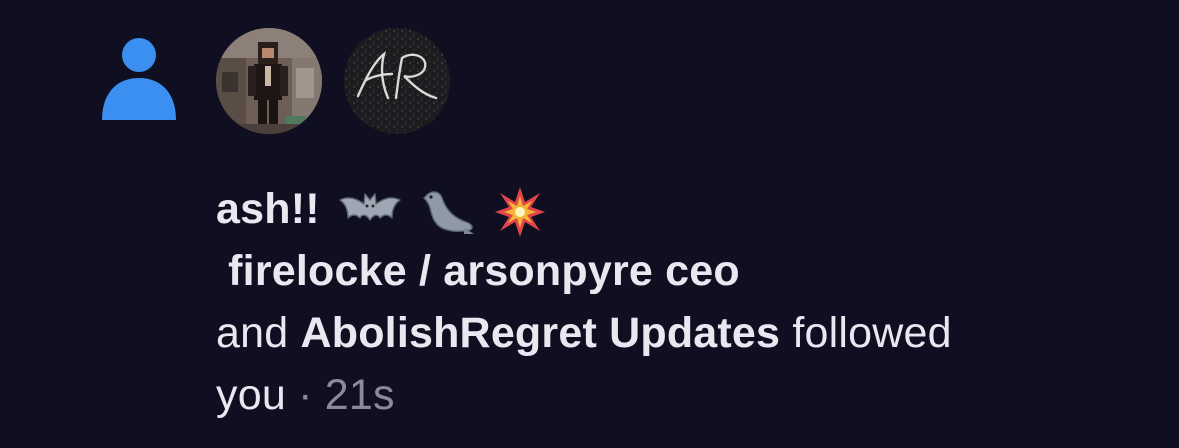  Describe the element at coordinates (541, 333) in the screenshot. I see `third-user-name: AbolishRegret Updates` at that location.